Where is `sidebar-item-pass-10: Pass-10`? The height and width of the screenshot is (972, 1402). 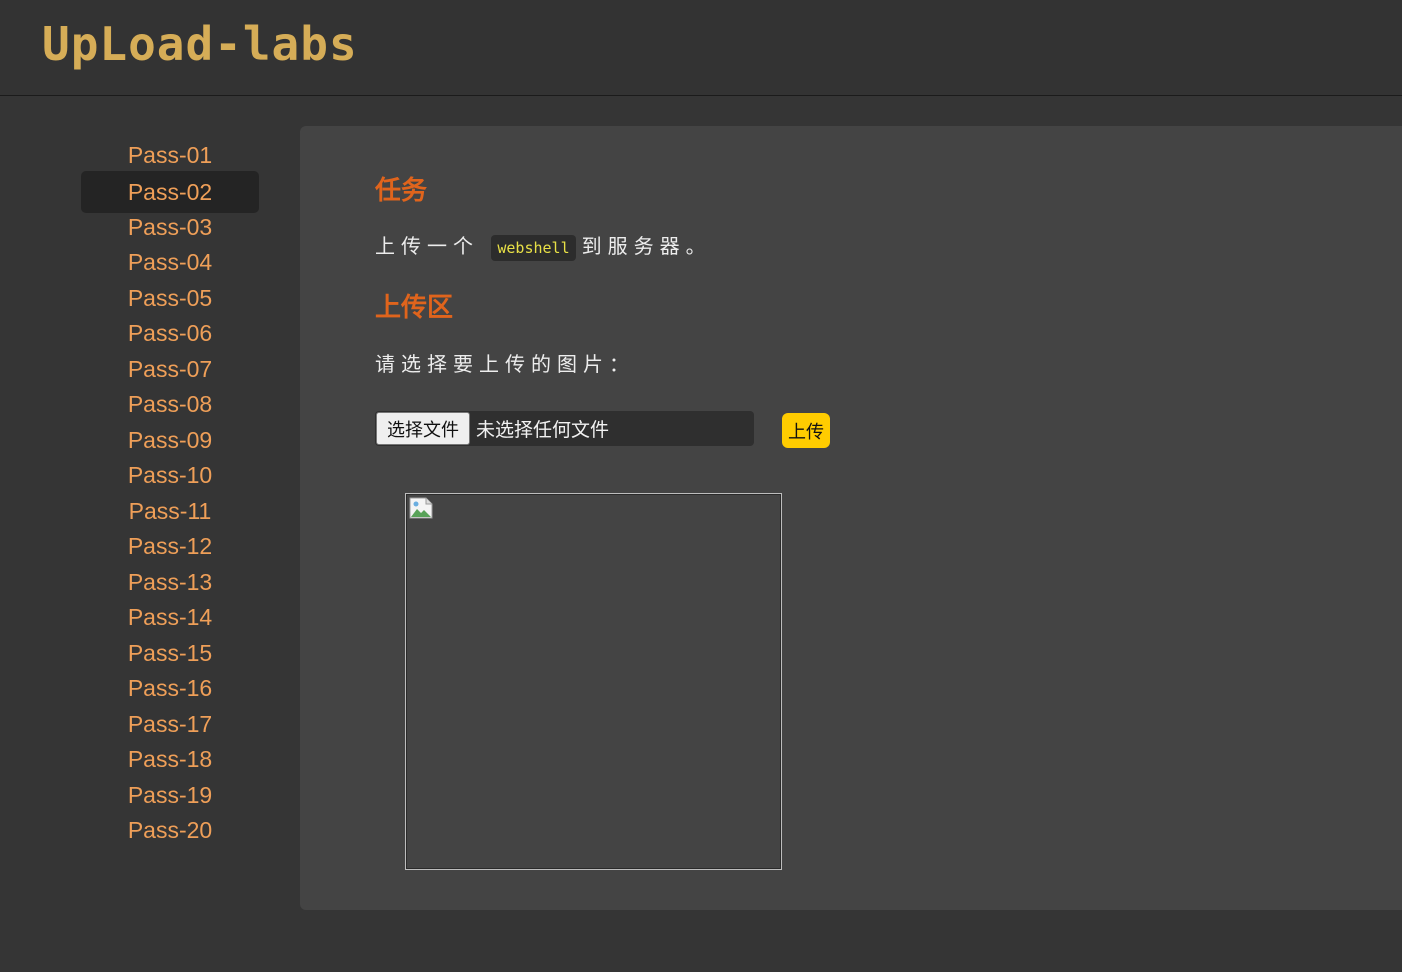 sidebar-item-pass-10: Pass-10 is located at coordinates (170, 476).